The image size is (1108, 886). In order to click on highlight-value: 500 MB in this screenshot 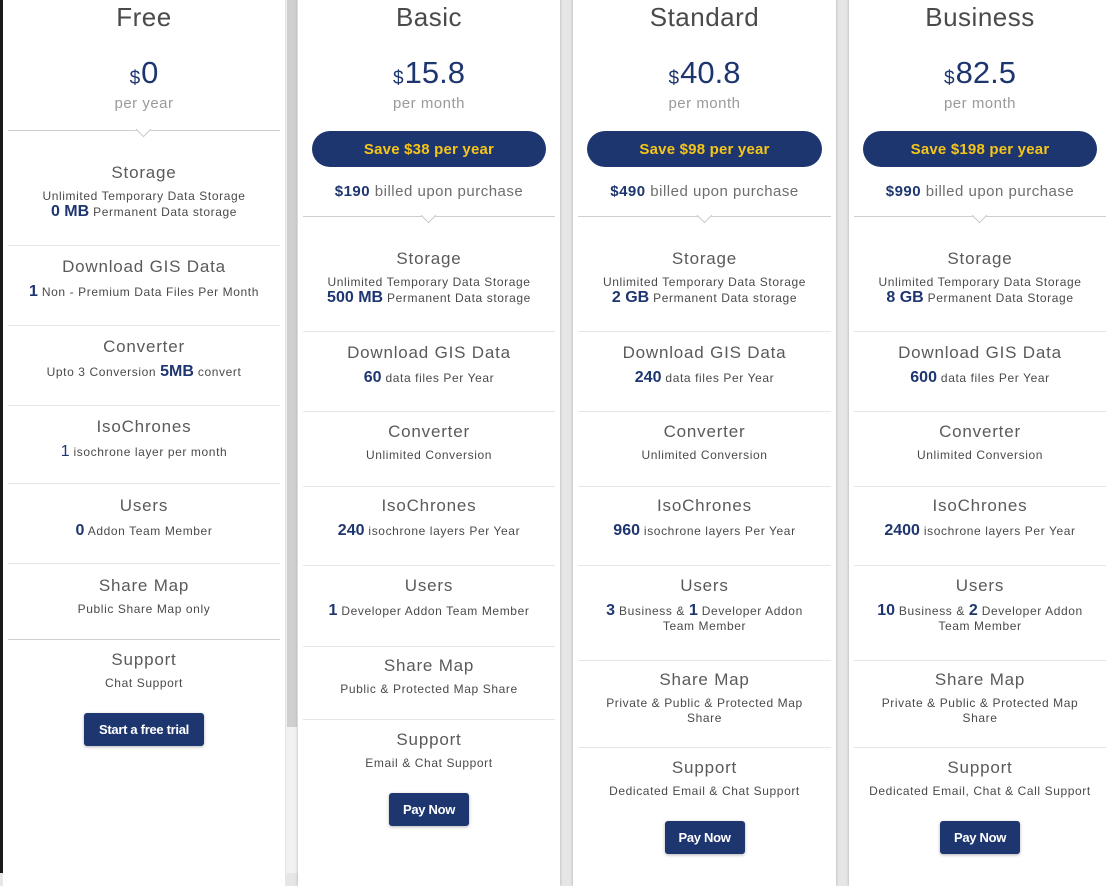, I will do `click(355, 297)`.